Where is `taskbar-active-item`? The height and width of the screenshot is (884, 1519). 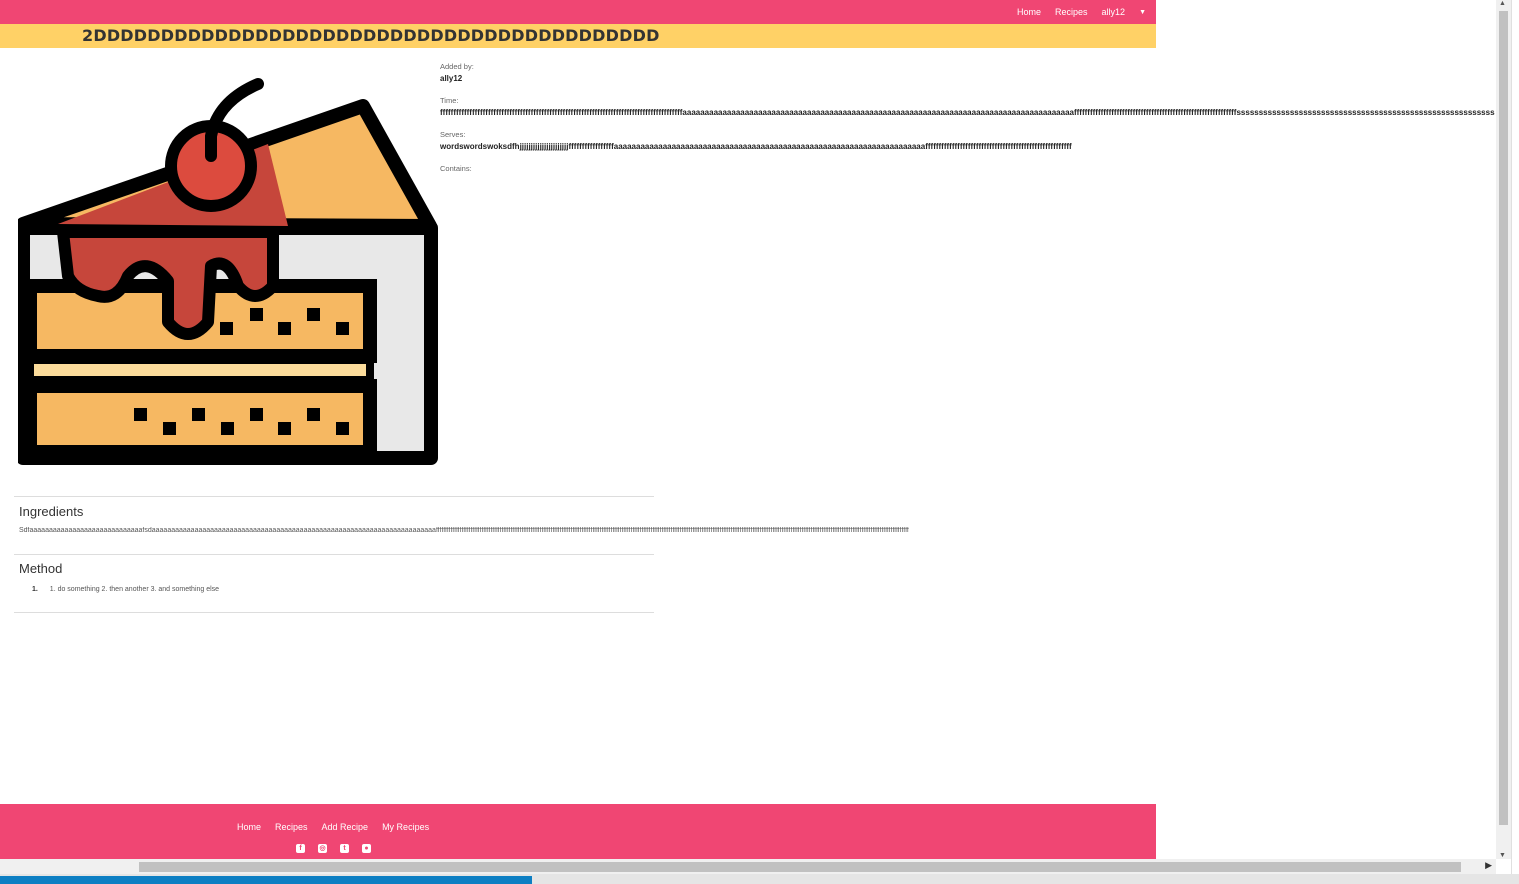
taskbar-active-item is located at coordinates (266, 880).